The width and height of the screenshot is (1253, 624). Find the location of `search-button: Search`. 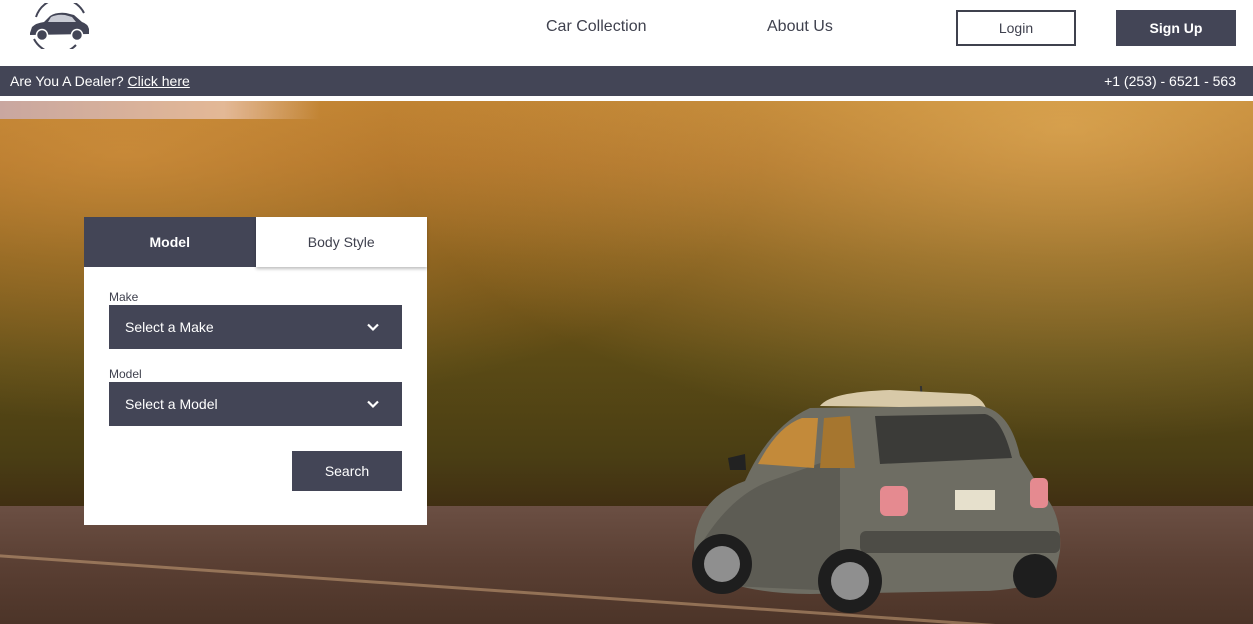

search-button: Search is located at coordinates (347, 471).